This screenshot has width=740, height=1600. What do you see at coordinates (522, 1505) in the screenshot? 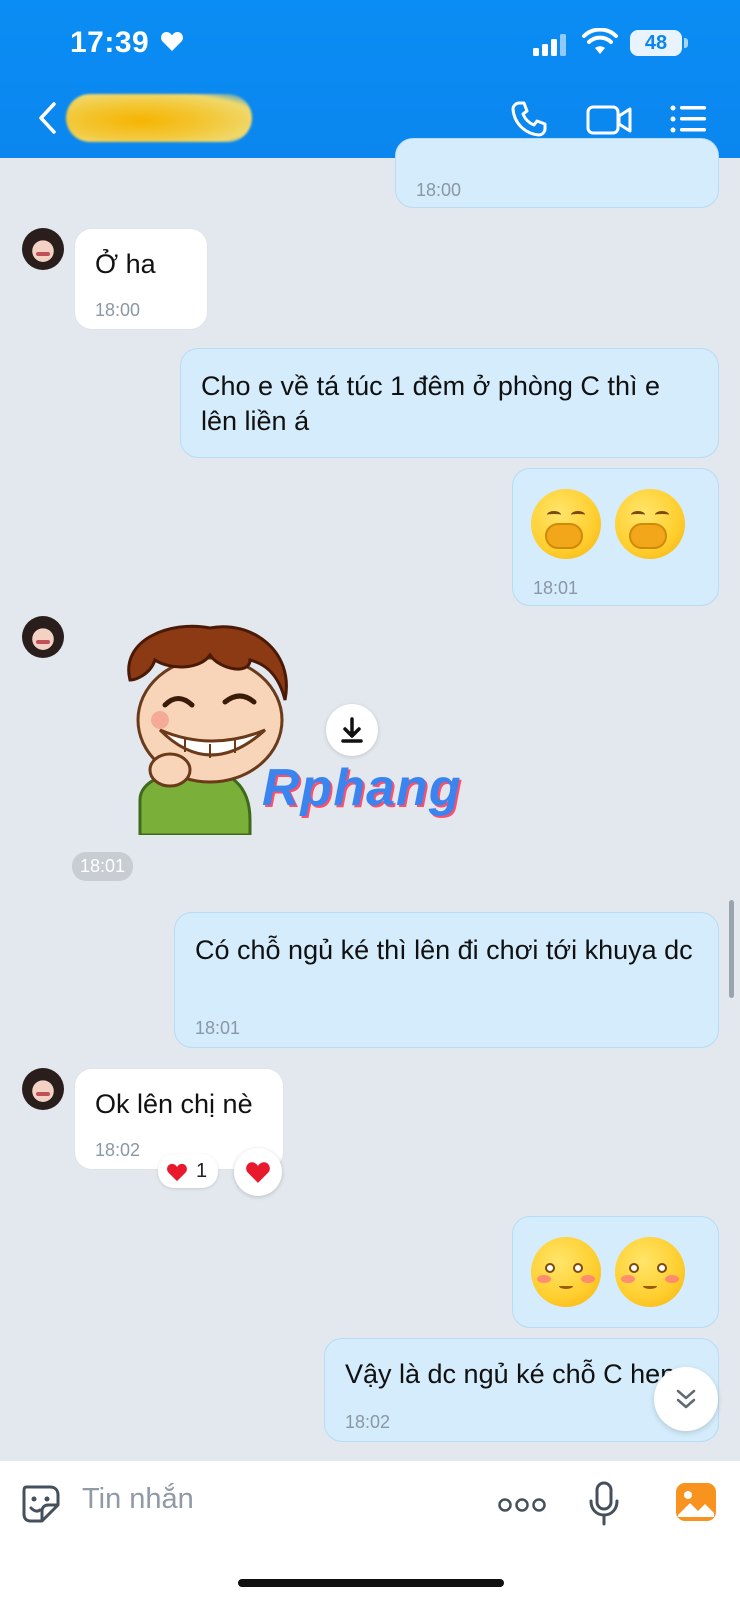
I see `more-options-icon` at bounding box center [522, 1505].